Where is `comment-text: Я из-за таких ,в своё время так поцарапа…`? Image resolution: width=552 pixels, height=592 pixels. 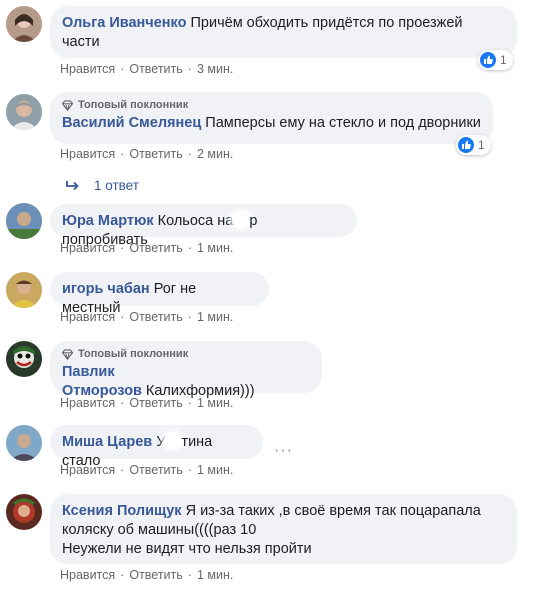 comment-text: Я из-за таких ,в своё время так поцарапа… is located at coordinates (333, 511).